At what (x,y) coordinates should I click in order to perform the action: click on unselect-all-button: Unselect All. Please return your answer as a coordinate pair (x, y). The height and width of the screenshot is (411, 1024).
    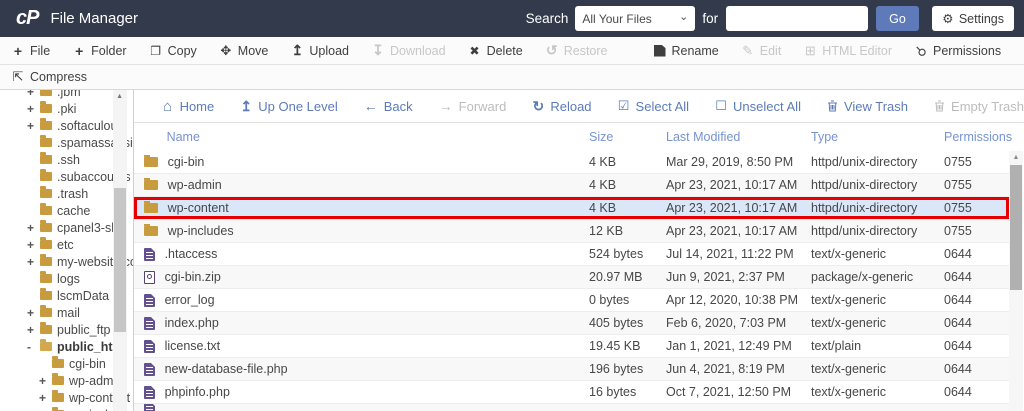
    Looking at the image, I should click on (758, 106).